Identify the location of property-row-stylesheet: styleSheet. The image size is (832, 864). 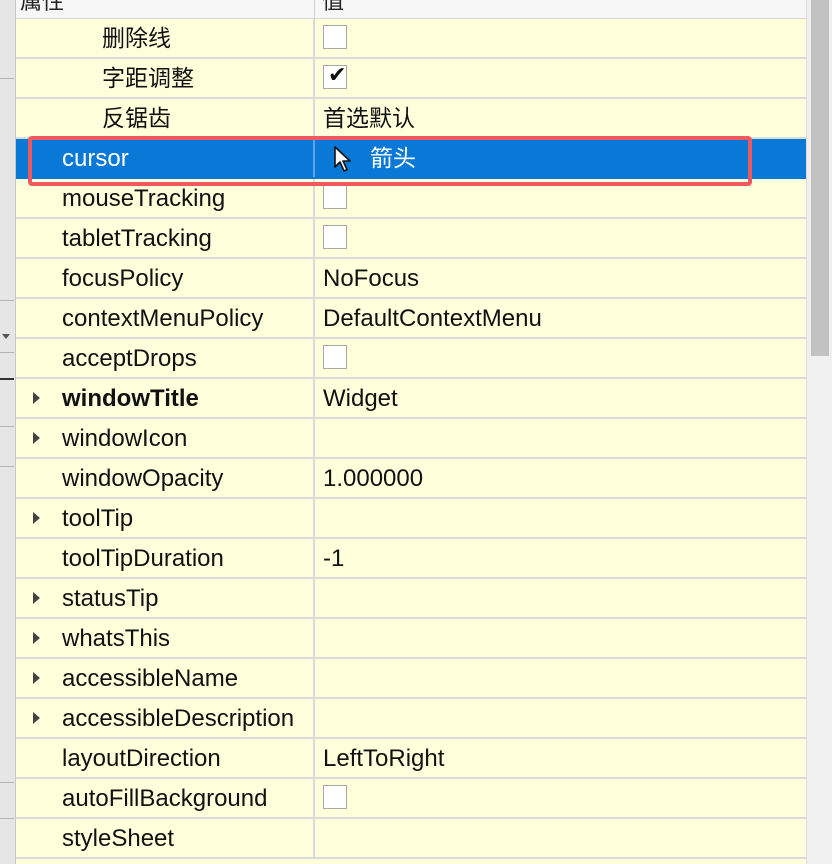
(411, 839).